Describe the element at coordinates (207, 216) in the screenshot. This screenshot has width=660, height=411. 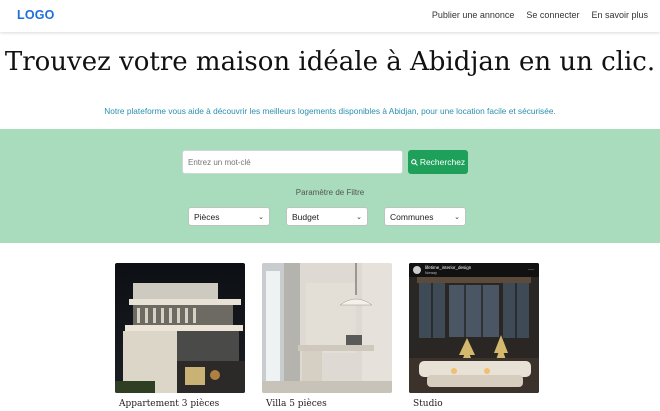
I see `rooms-select-value: Pièces` at that location.